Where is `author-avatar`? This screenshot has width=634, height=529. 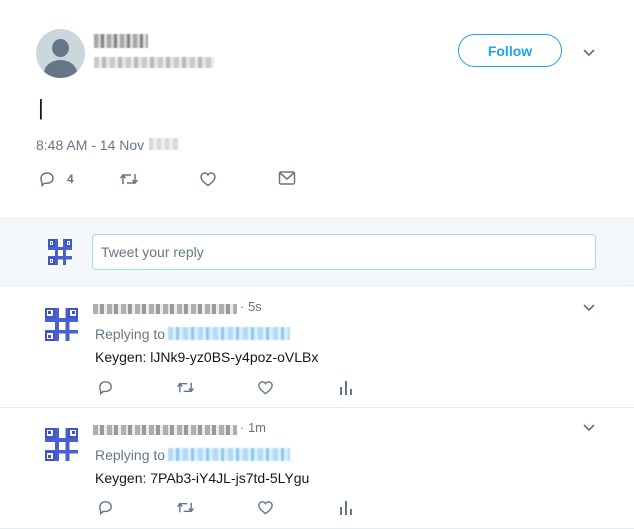 author-avatar is located at coordinates (60, 53).